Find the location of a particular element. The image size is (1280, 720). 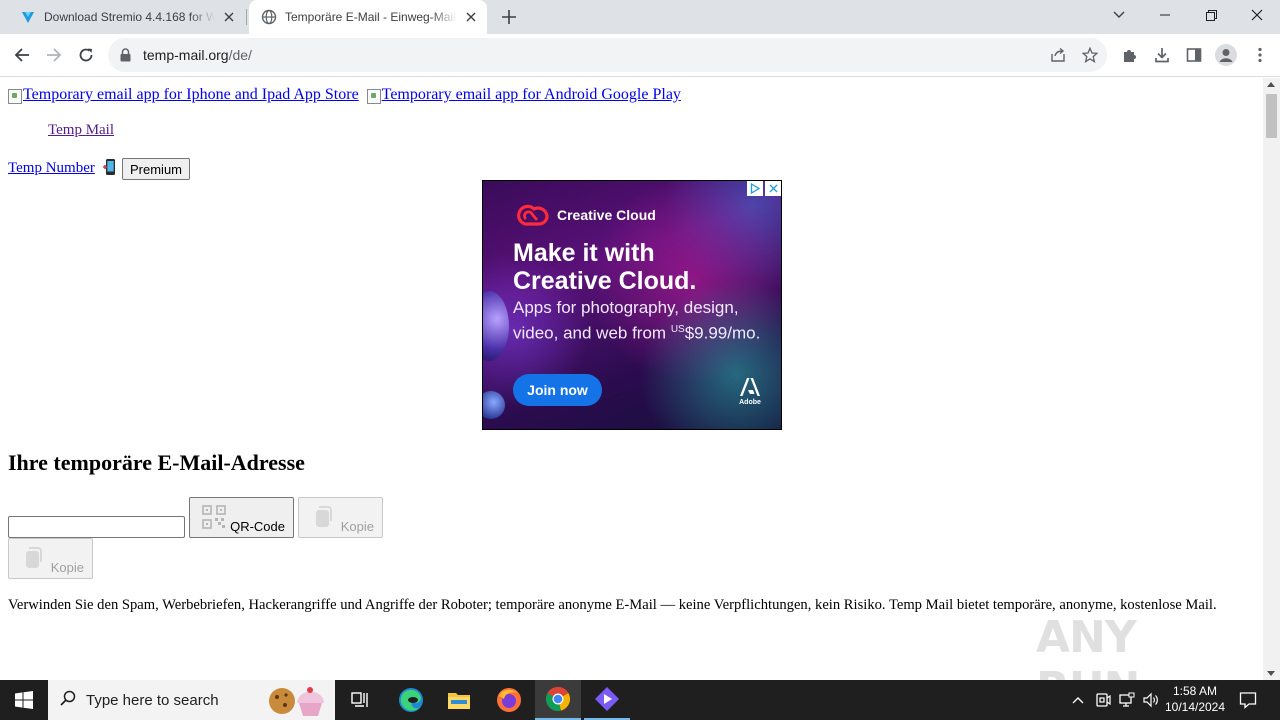

ad-price: $9.99/mo. is located at coordinates (722, 333).